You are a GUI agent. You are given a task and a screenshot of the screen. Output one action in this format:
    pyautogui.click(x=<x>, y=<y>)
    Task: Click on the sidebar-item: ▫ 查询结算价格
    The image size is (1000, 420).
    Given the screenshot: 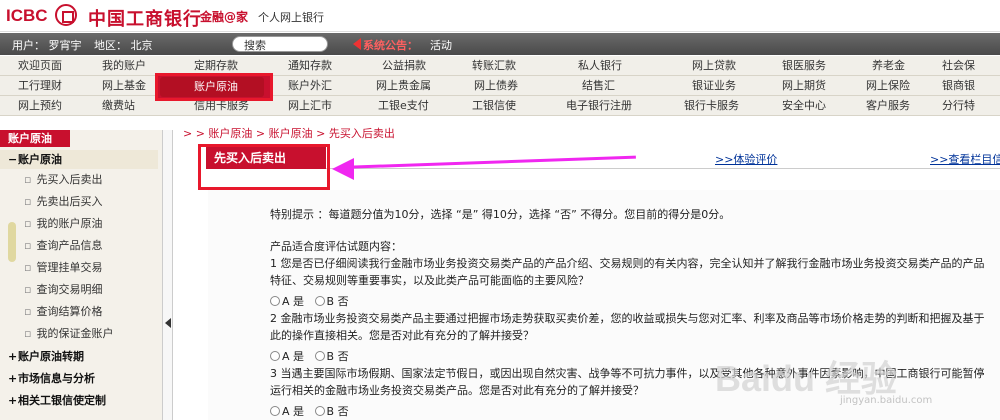 What is the action you would take?
    pyautogui.click(x=63, y=312)
    